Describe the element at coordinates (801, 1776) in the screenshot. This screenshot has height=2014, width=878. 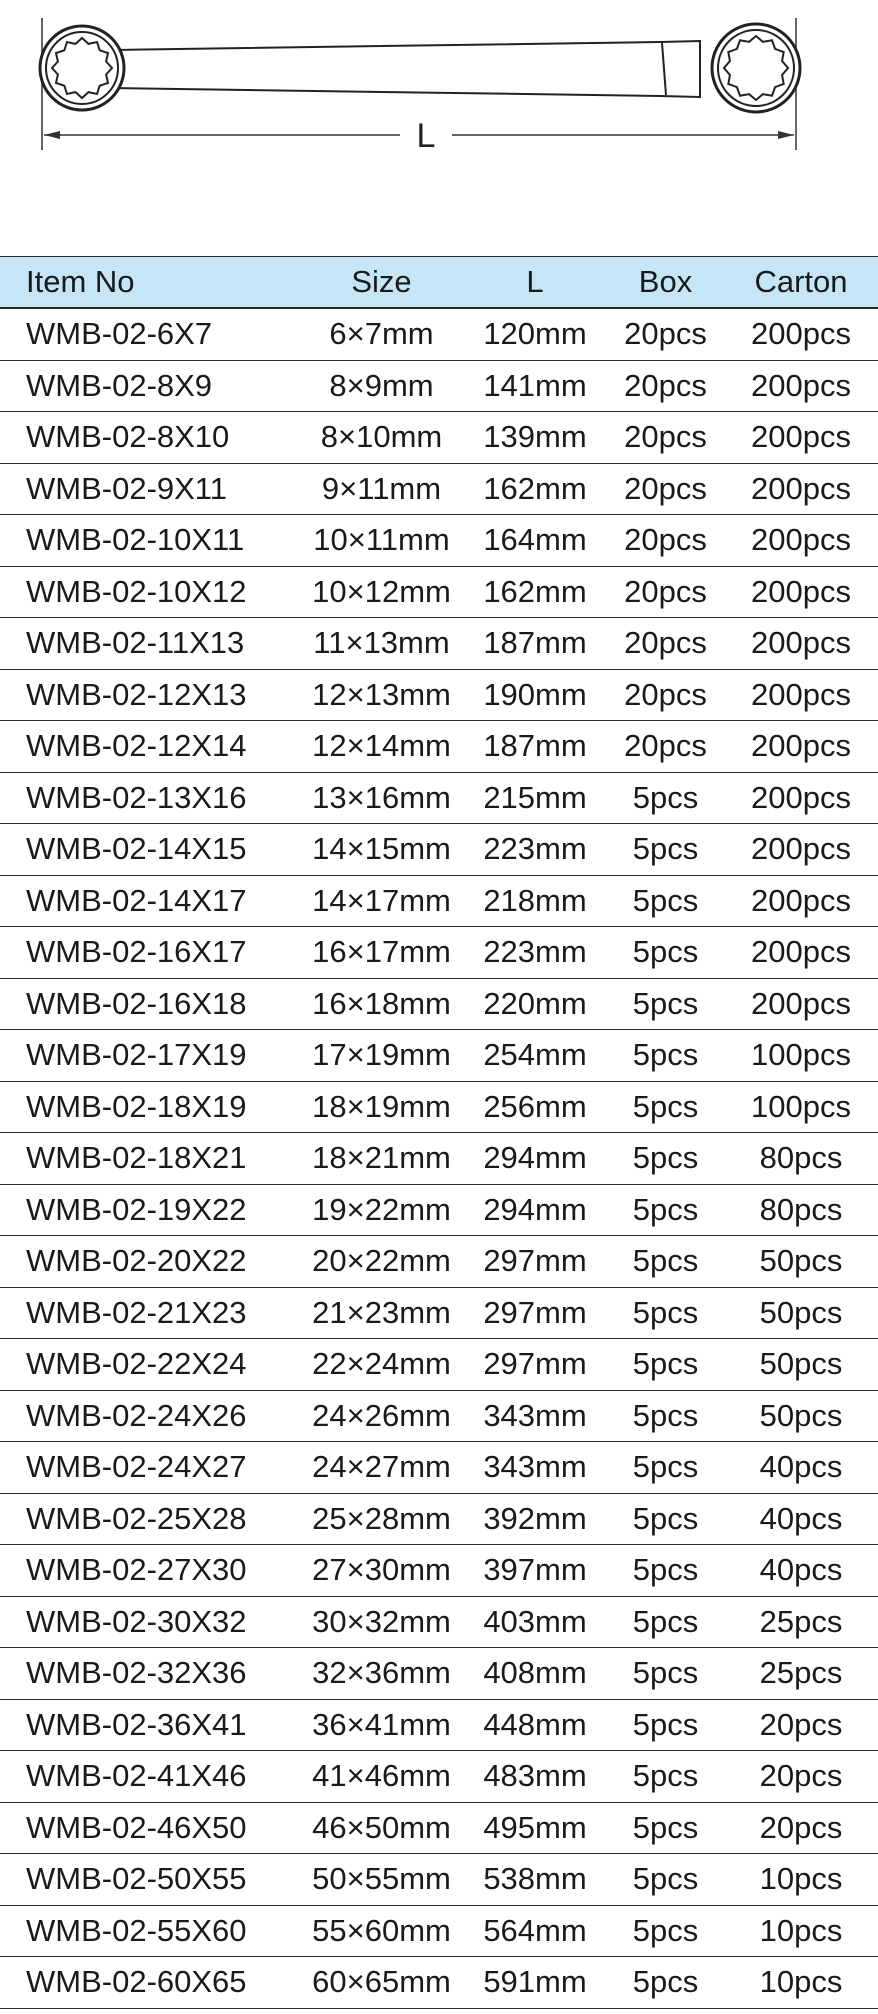
I see `cell-carton: 20pcs` at that location.